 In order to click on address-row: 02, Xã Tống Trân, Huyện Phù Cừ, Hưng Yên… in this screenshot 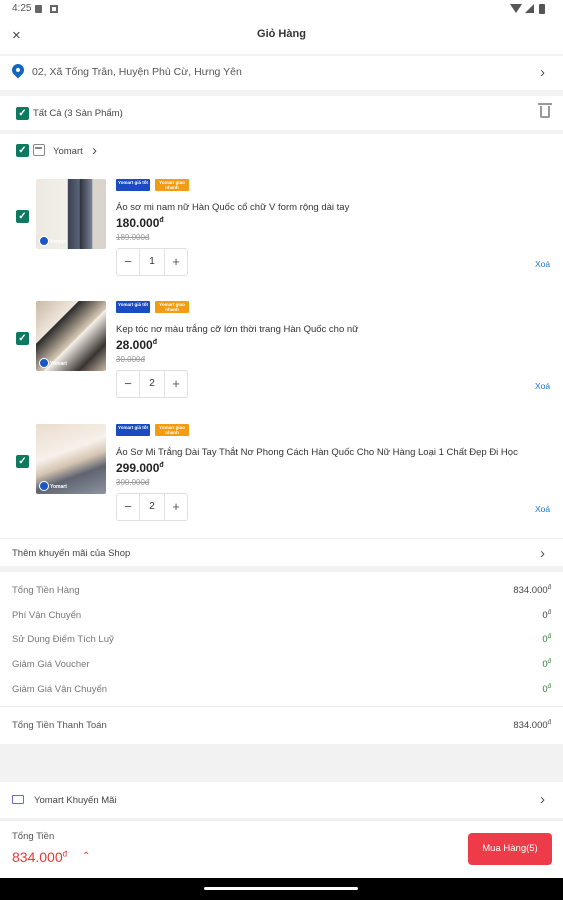, I will do `click(281, 73)`.